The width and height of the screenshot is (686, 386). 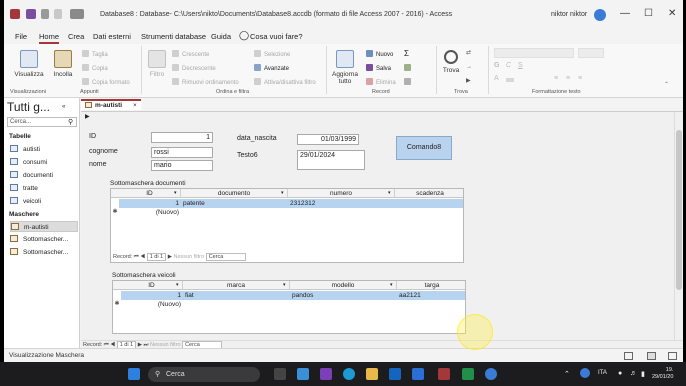 I want to click on replace-icon: ⇄, so click(x=468, y=53).